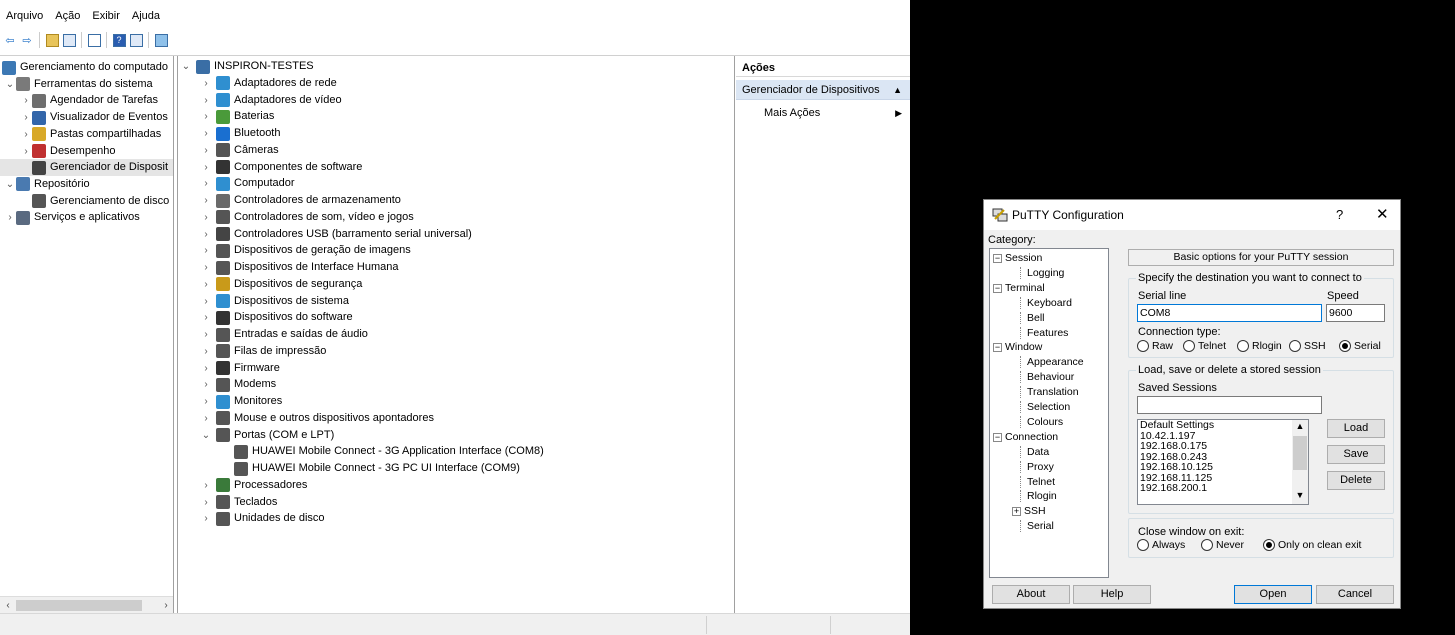 The image size is (1455, 635). I want to click on horizontal-scrollbar: ‹ ›, so click(86, 605).